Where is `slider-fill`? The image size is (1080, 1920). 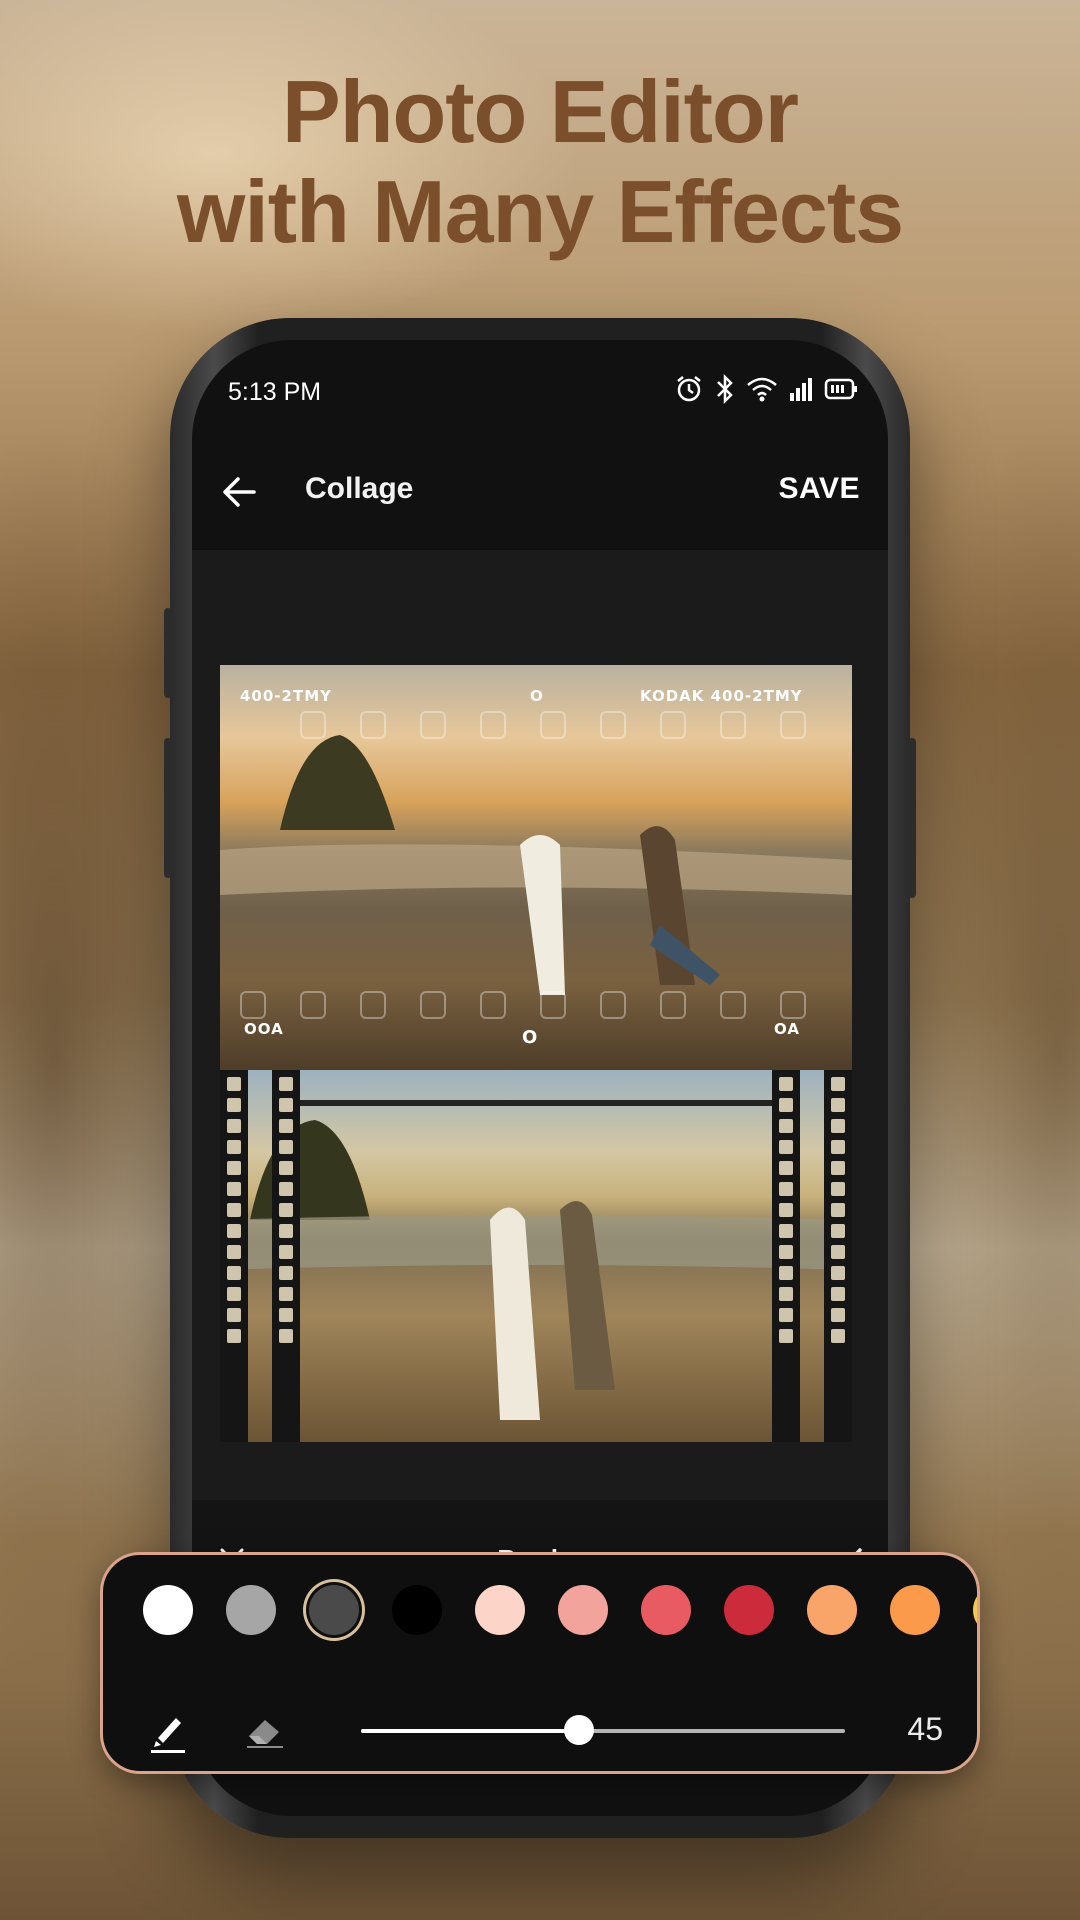
slider-fill is located at coordinates (470, 1731).